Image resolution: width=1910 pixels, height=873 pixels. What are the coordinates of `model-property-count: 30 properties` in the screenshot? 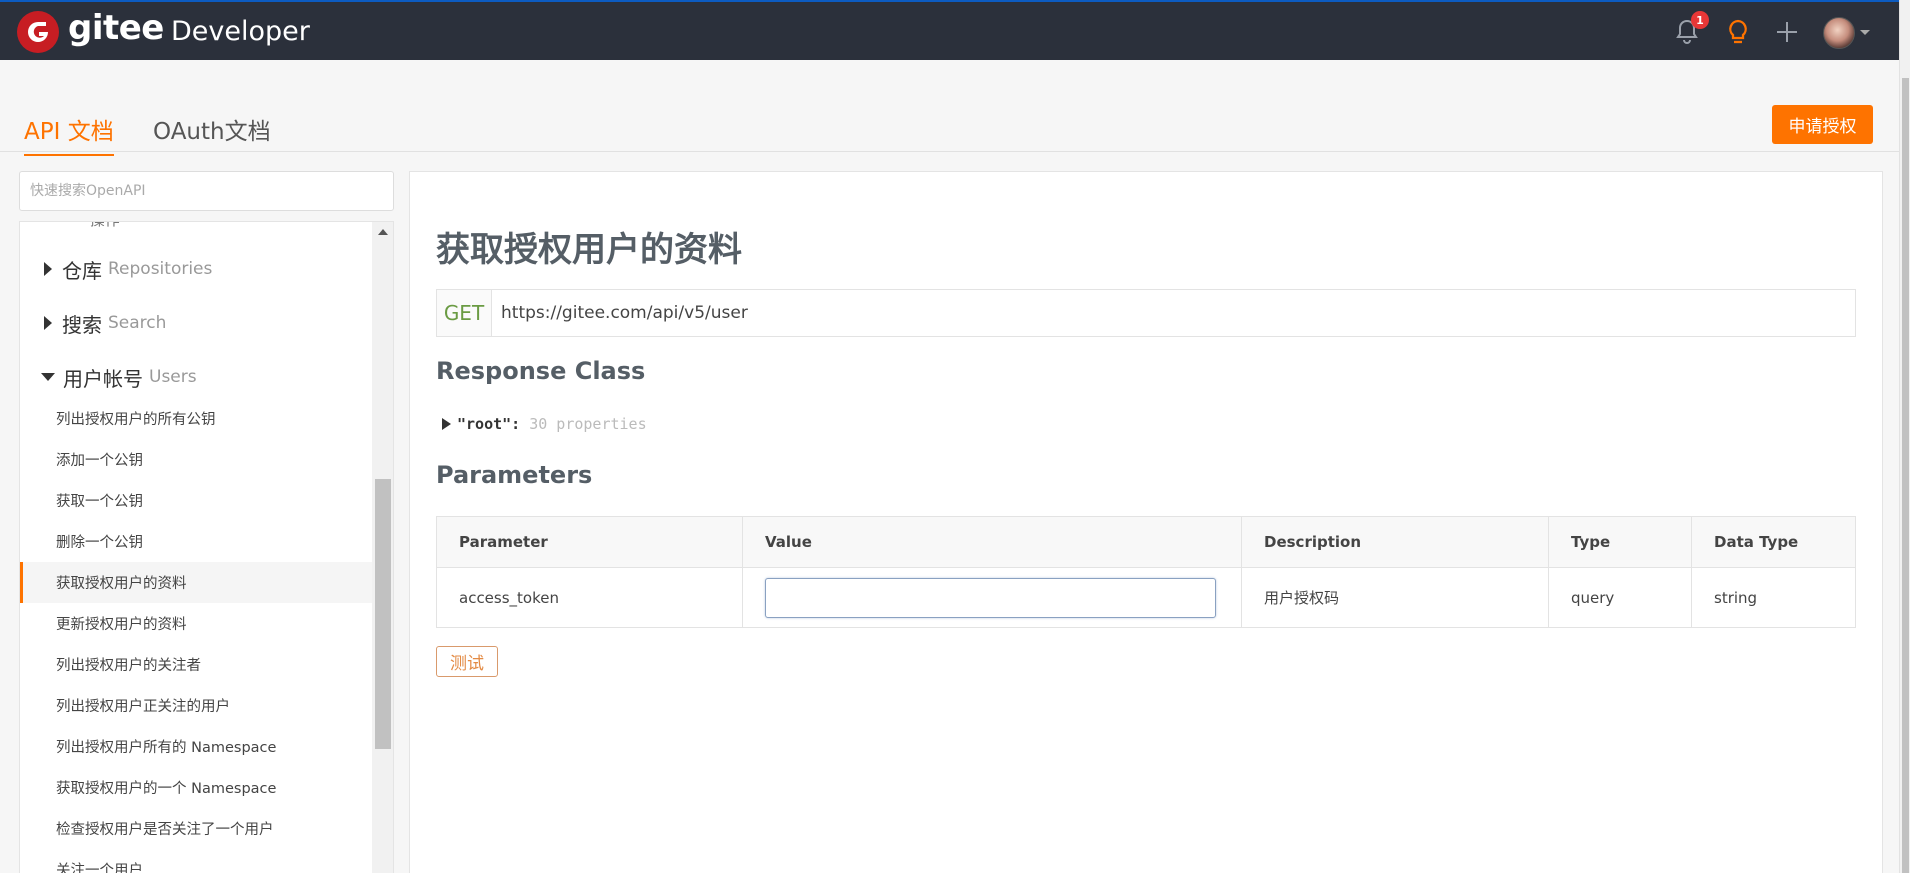 It's located at (588, 424).